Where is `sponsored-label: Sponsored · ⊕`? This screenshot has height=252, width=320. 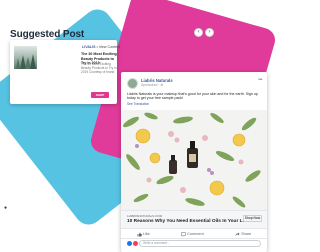
sponsored-label: Sponsored · ⊕ is located at coordinates (152, 85).